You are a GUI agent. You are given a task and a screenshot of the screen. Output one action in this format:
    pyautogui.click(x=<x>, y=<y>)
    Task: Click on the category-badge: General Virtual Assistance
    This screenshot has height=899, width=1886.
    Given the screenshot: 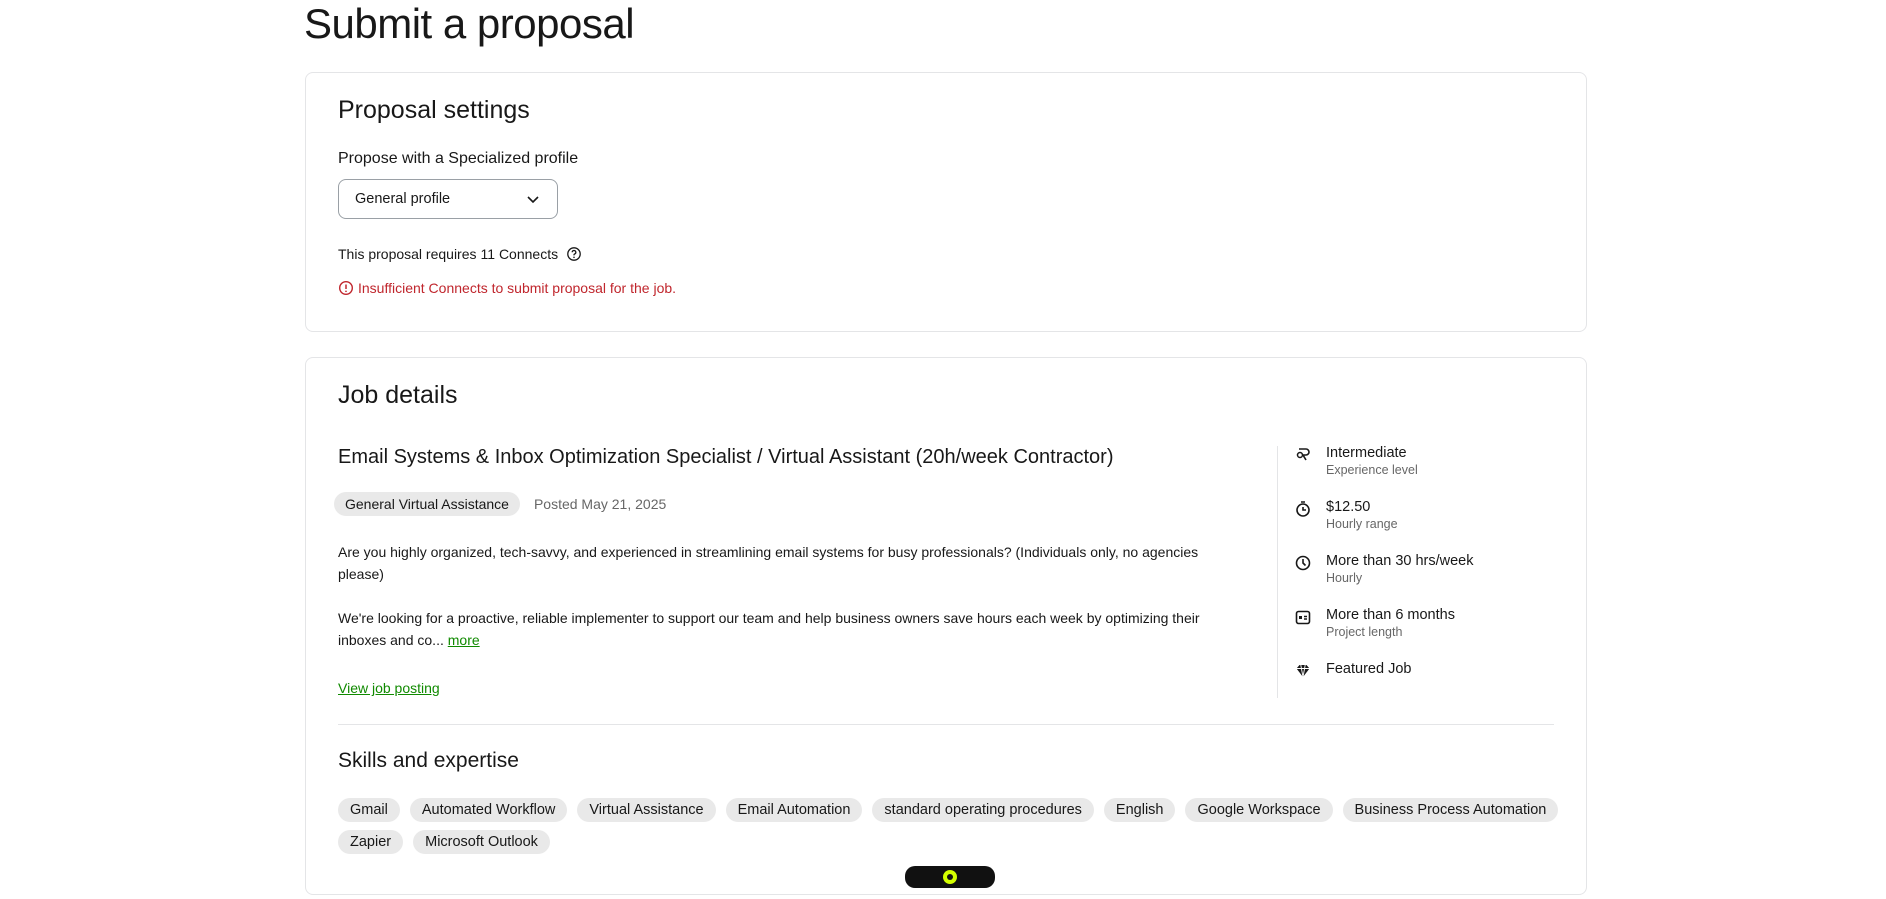 What is the action you would take?
    pyautogui.click(x=427, y=504)
    